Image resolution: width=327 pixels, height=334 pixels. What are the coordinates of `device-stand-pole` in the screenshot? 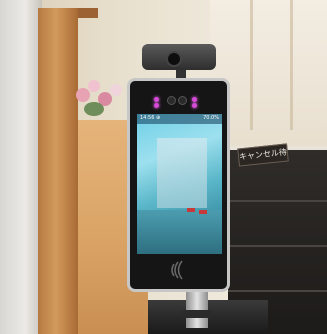 It's located at (197, 308).